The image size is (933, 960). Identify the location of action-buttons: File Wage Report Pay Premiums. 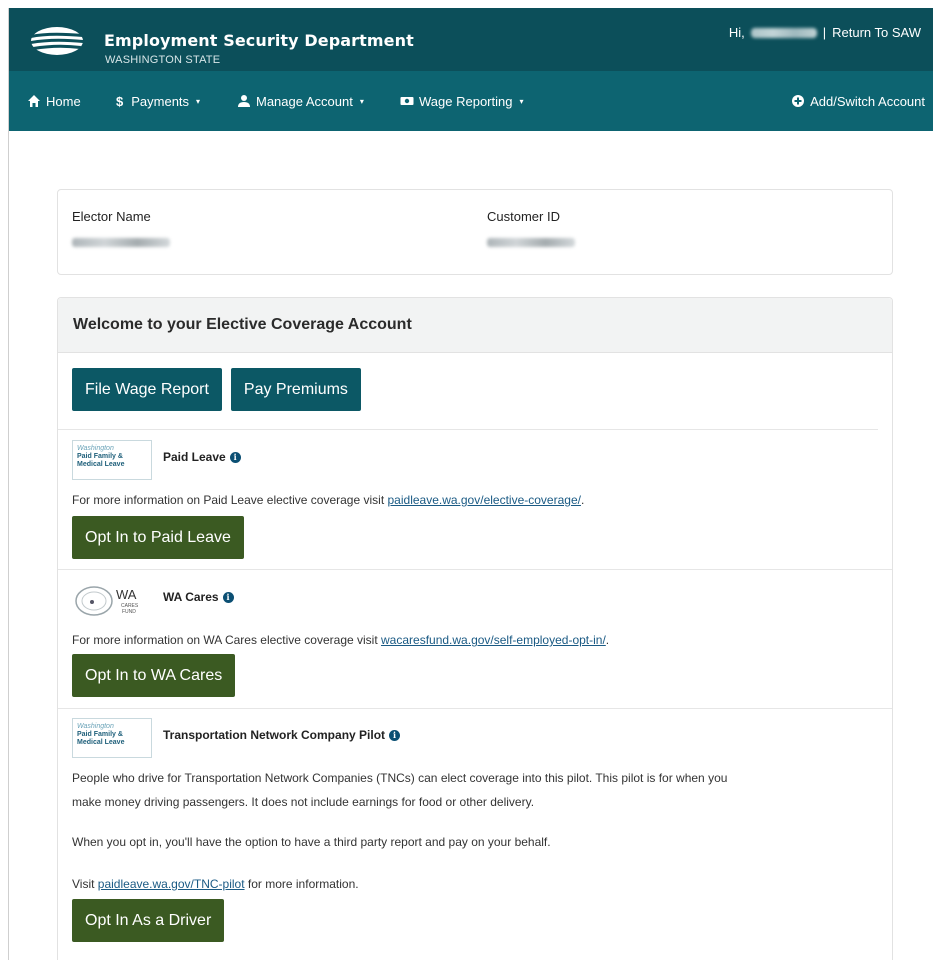
(468, 391).